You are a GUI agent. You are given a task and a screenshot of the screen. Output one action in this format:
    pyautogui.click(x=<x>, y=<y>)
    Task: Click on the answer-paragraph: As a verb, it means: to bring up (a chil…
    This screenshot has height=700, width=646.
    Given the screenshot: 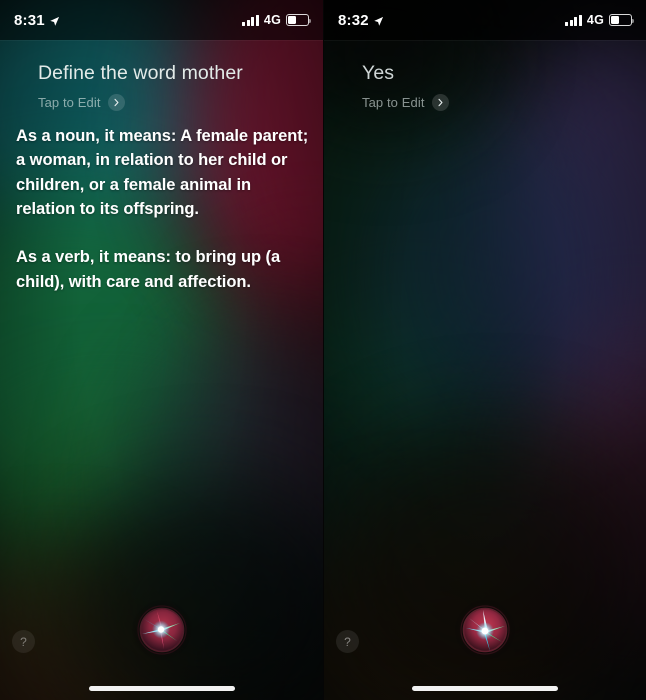 What is the action you would take?
    pyautogui.click(x=148, y=269)
    